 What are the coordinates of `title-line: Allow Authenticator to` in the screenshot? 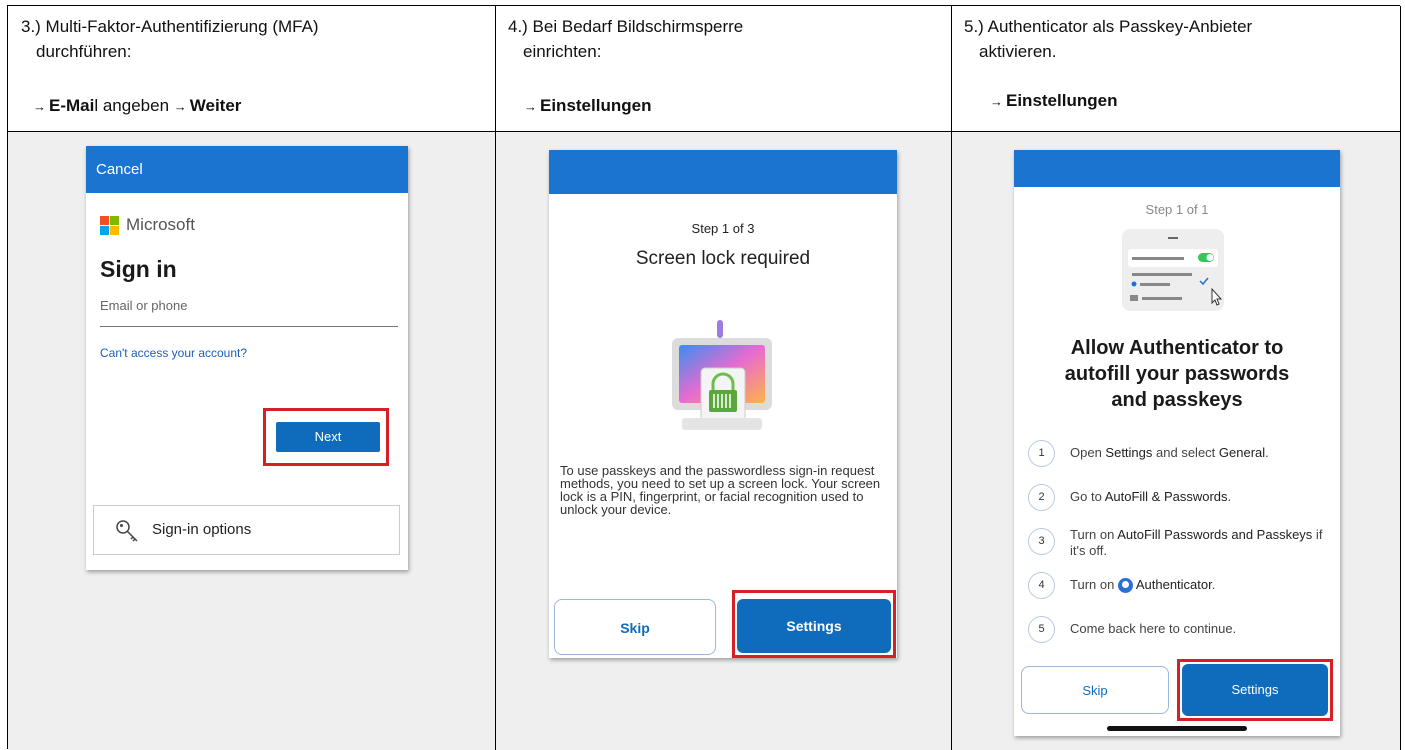 It's located at (1177, 348).